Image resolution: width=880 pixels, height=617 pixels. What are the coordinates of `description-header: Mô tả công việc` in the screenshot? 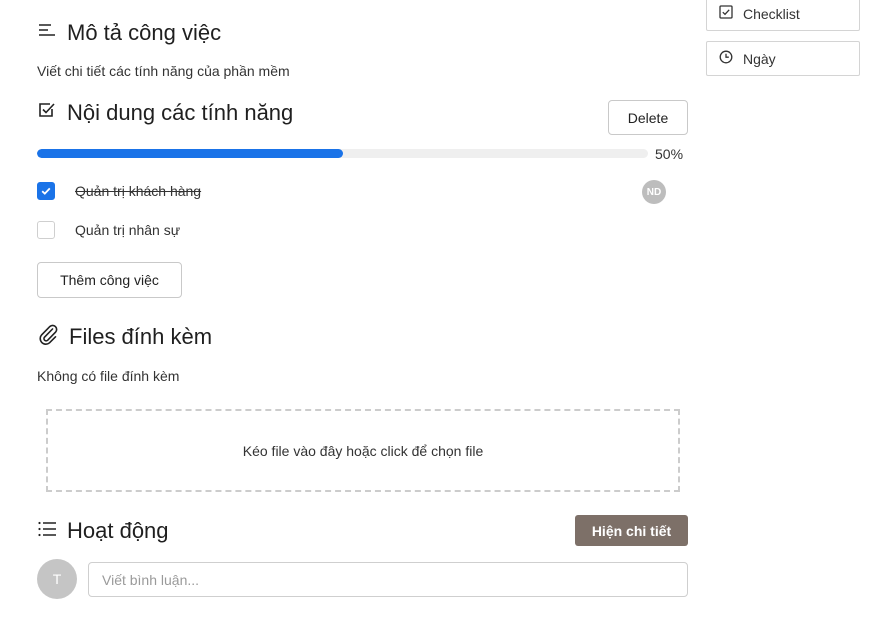 It's located at (129, 33).